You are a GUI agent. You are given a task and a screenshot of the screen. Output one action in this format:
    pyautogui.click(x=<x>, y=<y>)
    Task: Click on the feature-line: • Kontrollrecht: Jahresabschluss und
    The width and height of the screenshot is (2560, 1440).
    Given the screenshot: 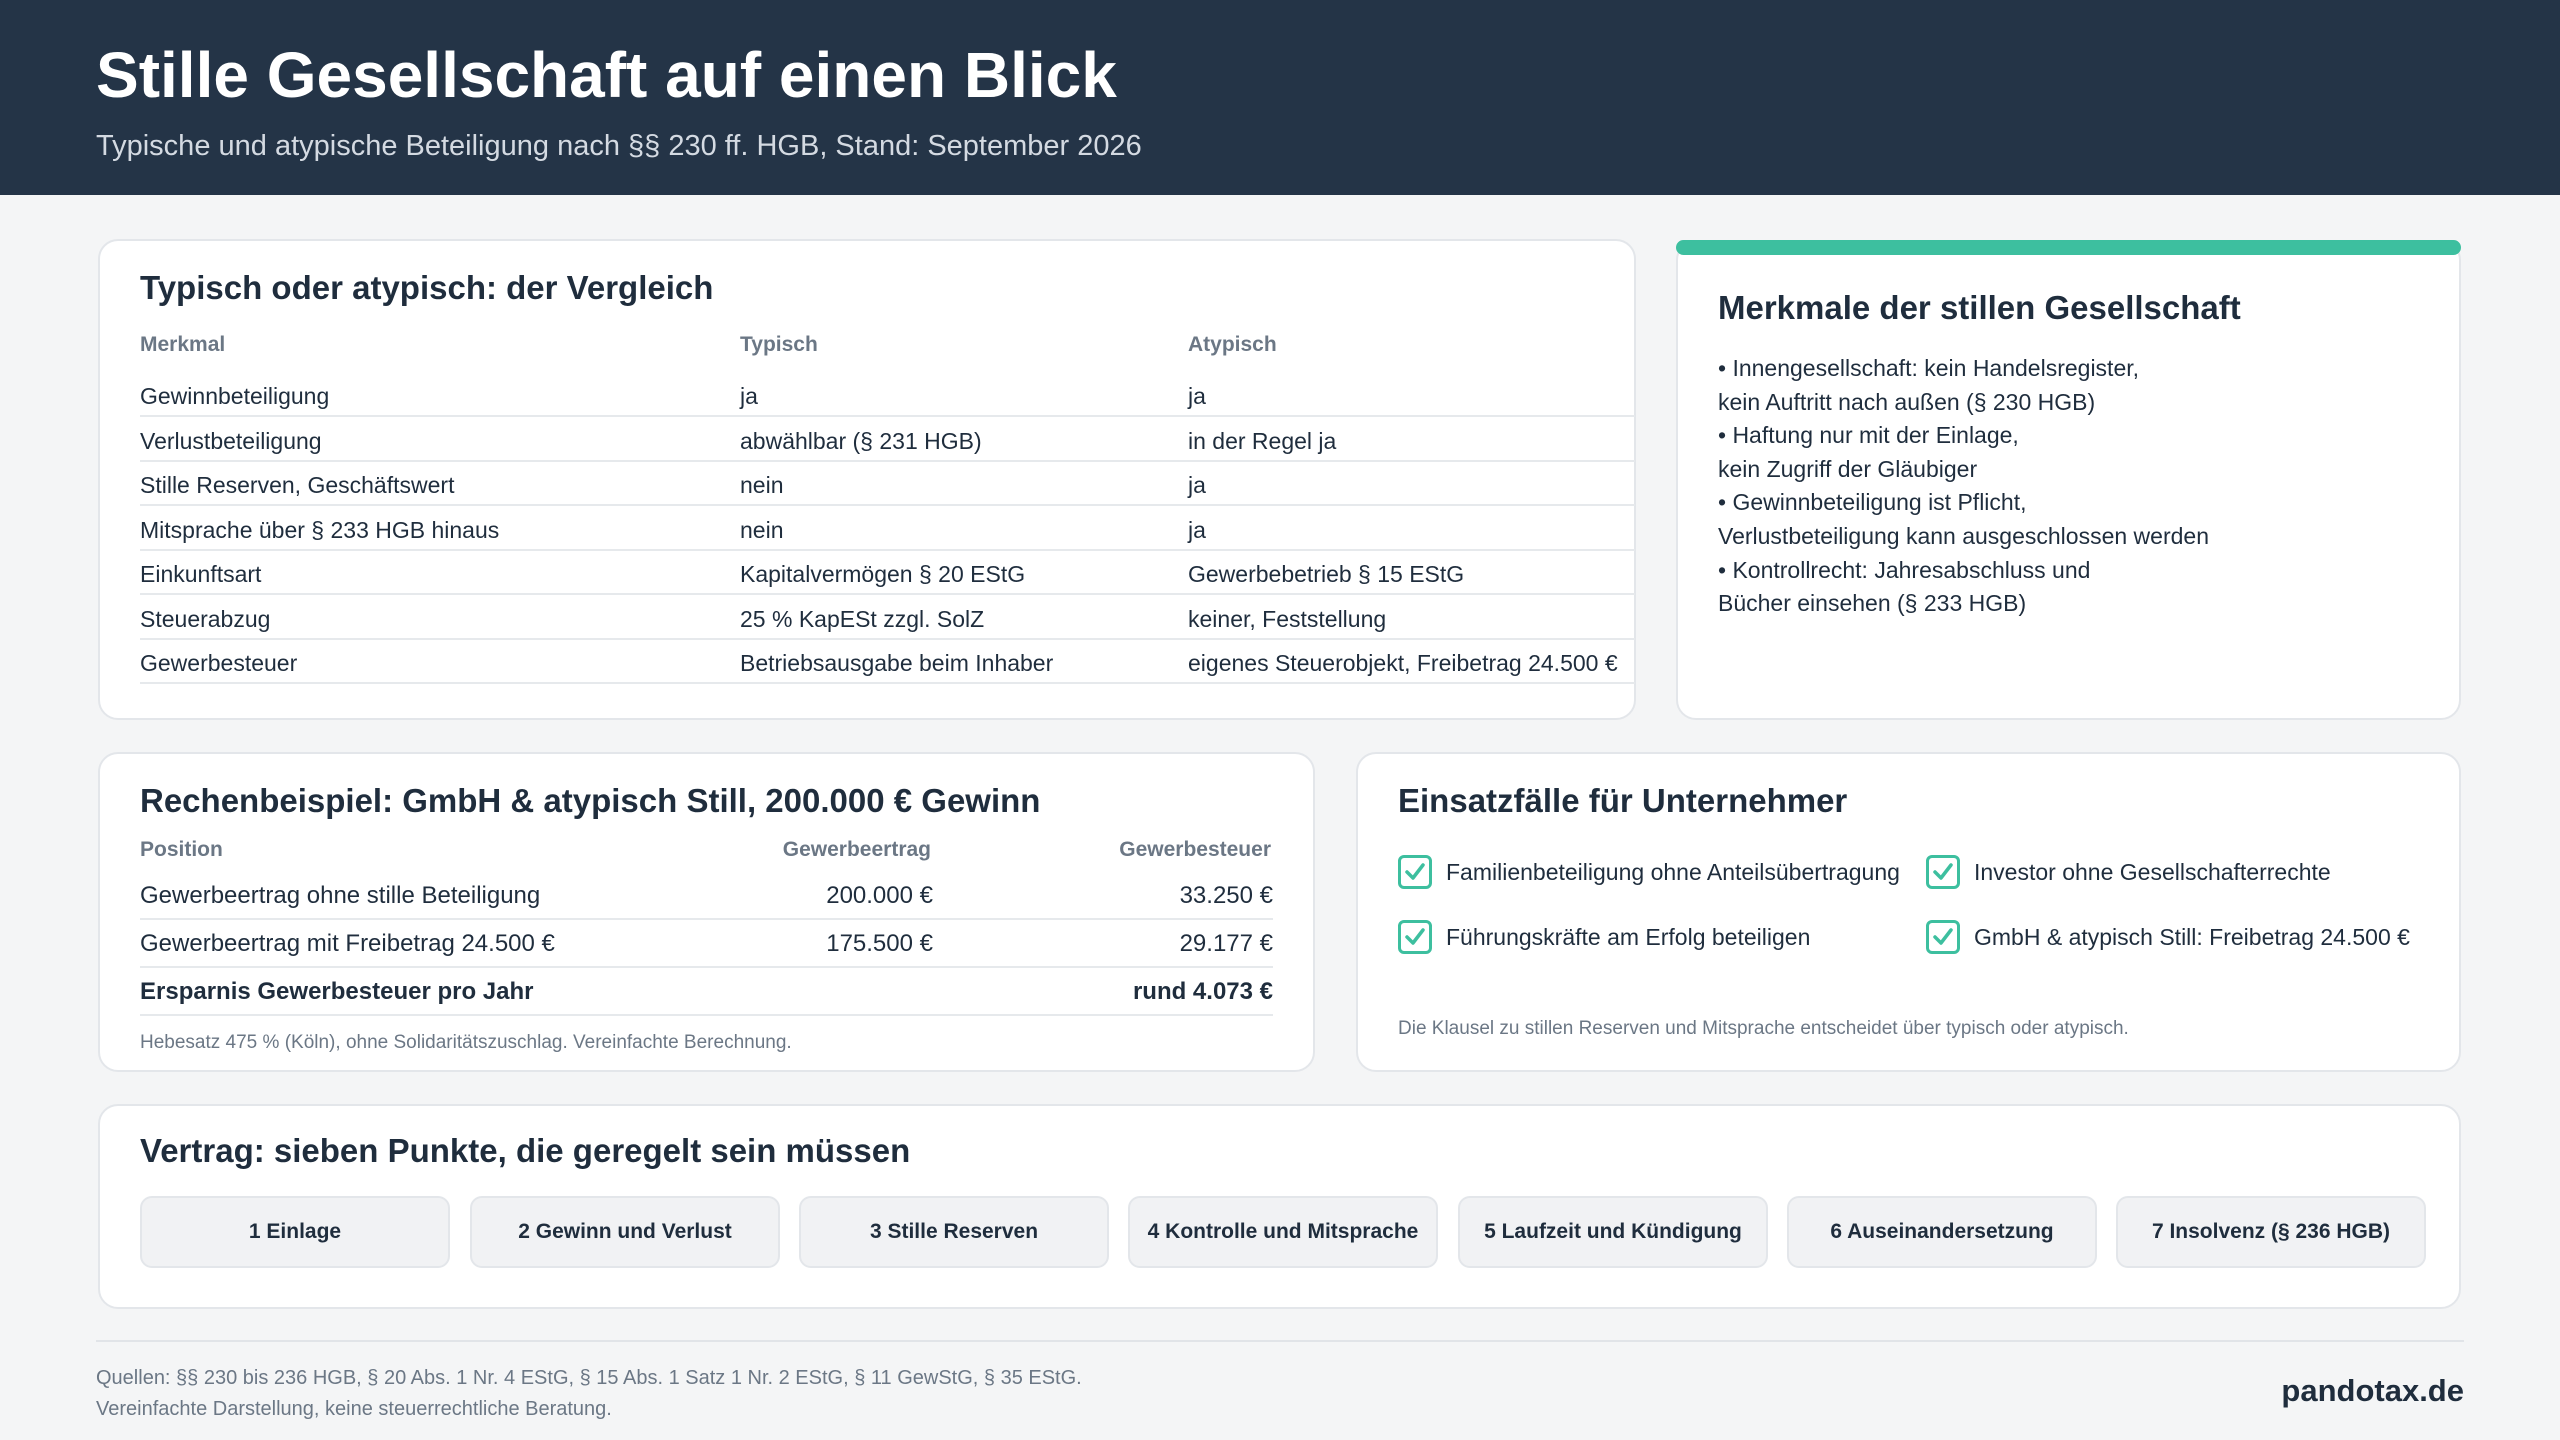 What is the action you would take?
    pyautogui.click(x=1904, y=569)
    